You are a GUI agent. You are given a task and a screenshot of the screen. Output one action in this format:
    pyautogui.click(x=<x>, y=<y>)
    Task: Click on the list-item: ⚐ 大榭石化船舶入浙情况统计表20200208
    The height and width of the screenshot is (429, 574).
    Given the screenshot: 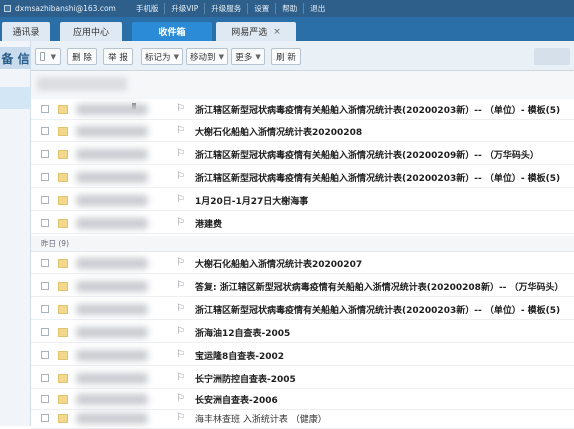 What is the action you would take?
    pyautogui.click(x=302, y=131)
    